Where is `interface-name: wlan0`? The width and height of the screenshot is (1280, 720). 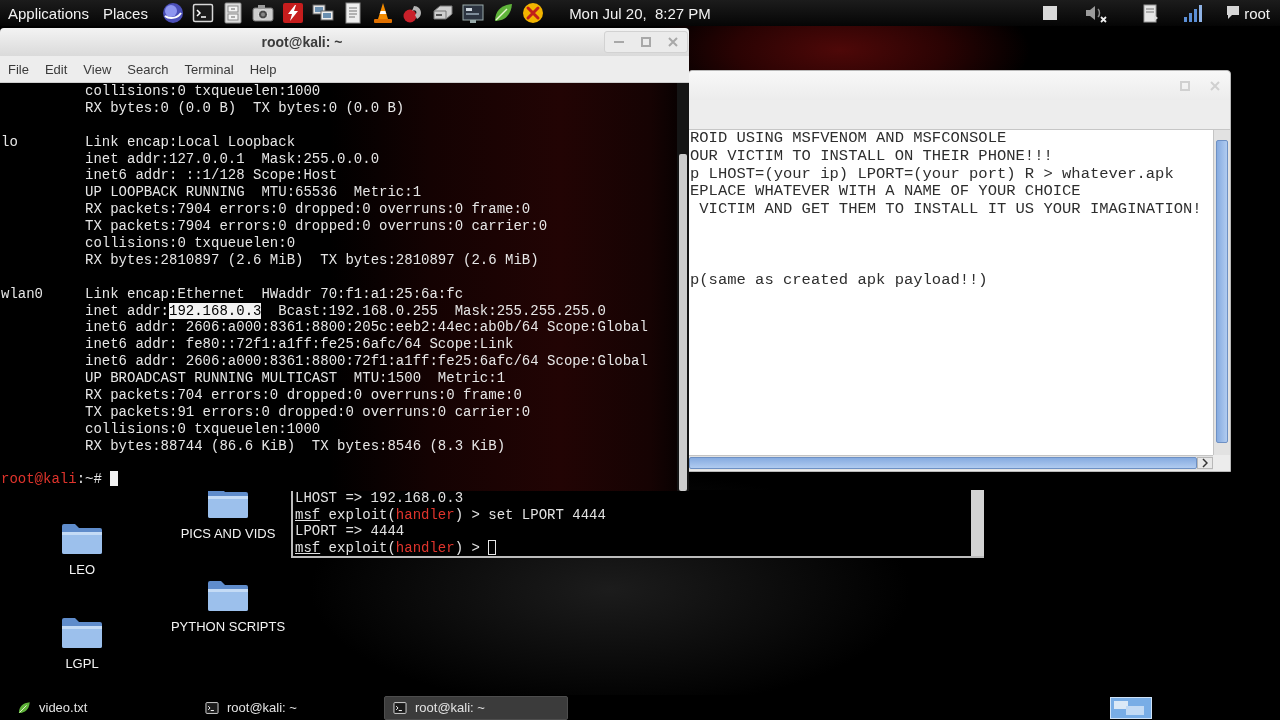 interface-name: wlan0 is located at coordinates (22, 294).